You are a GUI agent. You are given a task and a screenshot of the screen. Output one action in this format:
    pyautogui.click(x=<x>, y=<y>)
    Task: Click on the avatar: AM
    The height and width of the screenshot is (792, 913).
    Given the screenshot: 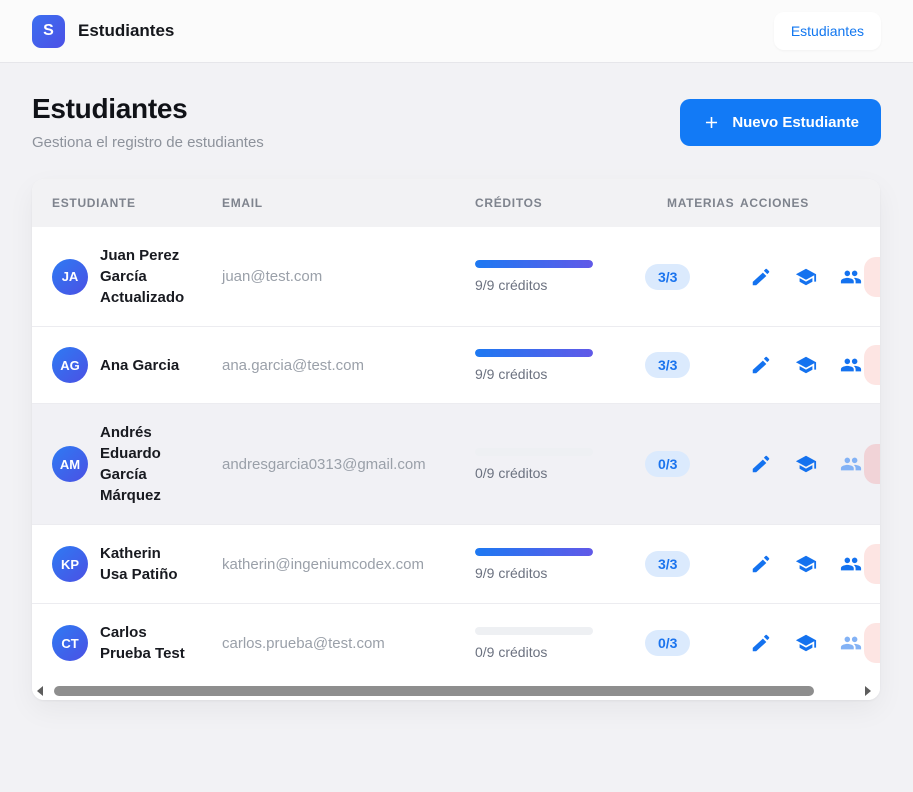 What is the action you would take?
    pyautogui.click(x=70, y=464)
    